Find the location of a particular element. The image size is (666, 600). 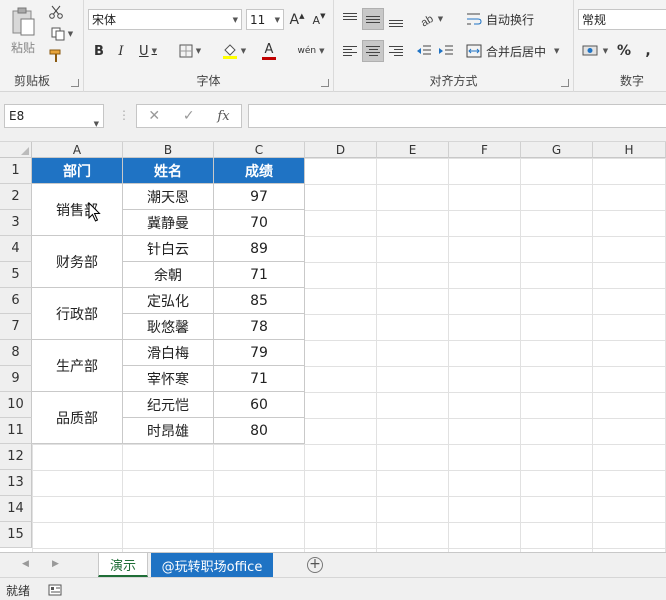

percent-button: % is located at coordinates (624, 51).